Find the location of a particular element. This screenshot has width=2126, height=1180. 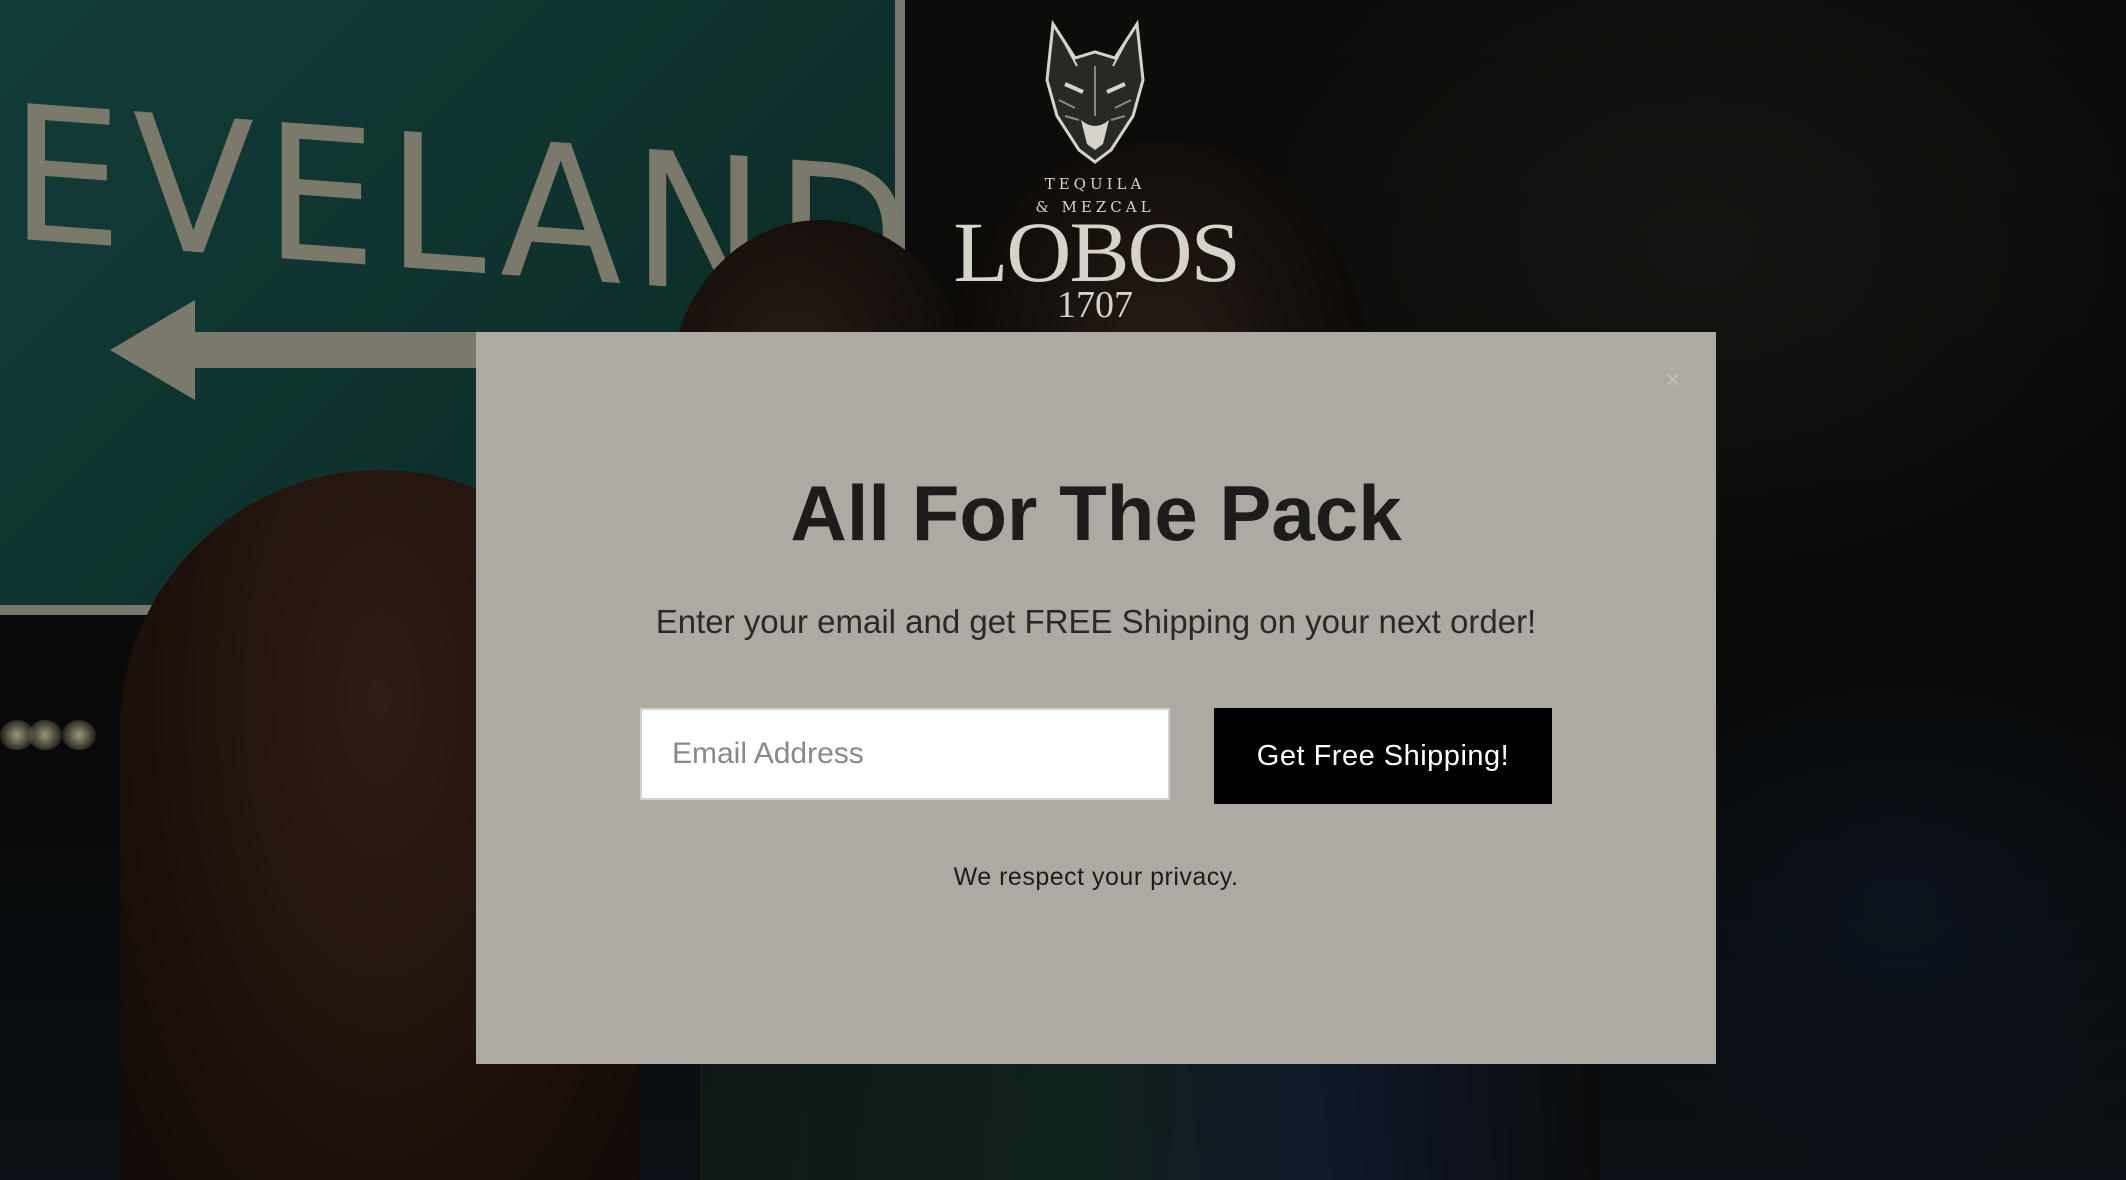

get-free-shipping-button: Get Free Shipping! is located at coordinates (1383, 756).